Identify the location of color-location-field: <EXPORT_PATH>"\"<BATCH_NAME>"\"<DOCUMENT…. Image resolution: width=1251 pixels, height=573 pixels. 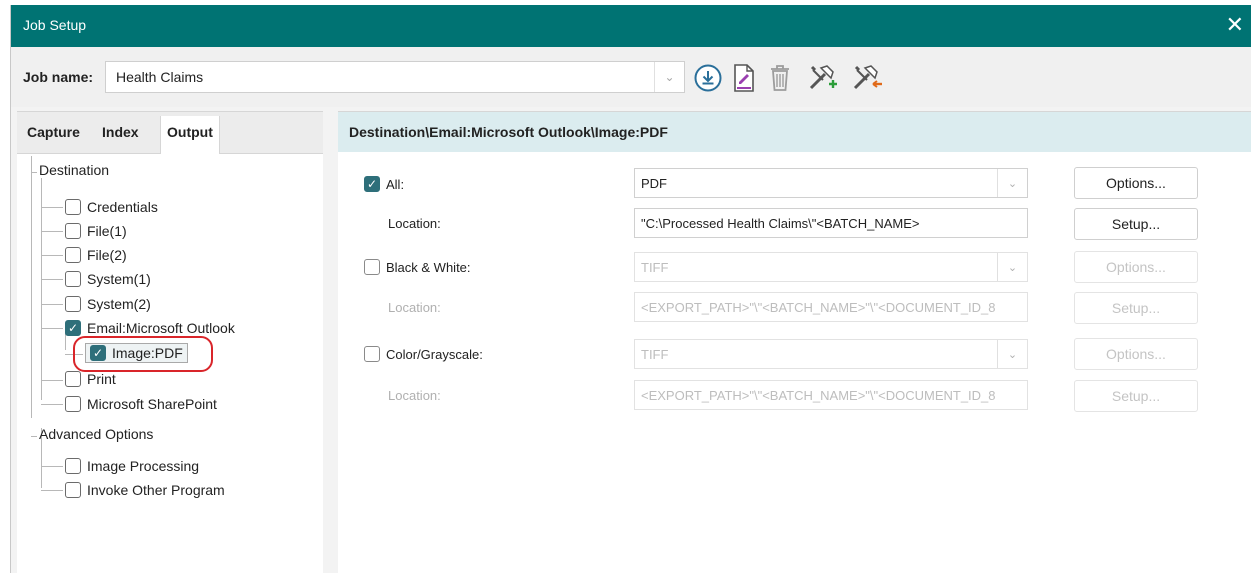
(831, 395).